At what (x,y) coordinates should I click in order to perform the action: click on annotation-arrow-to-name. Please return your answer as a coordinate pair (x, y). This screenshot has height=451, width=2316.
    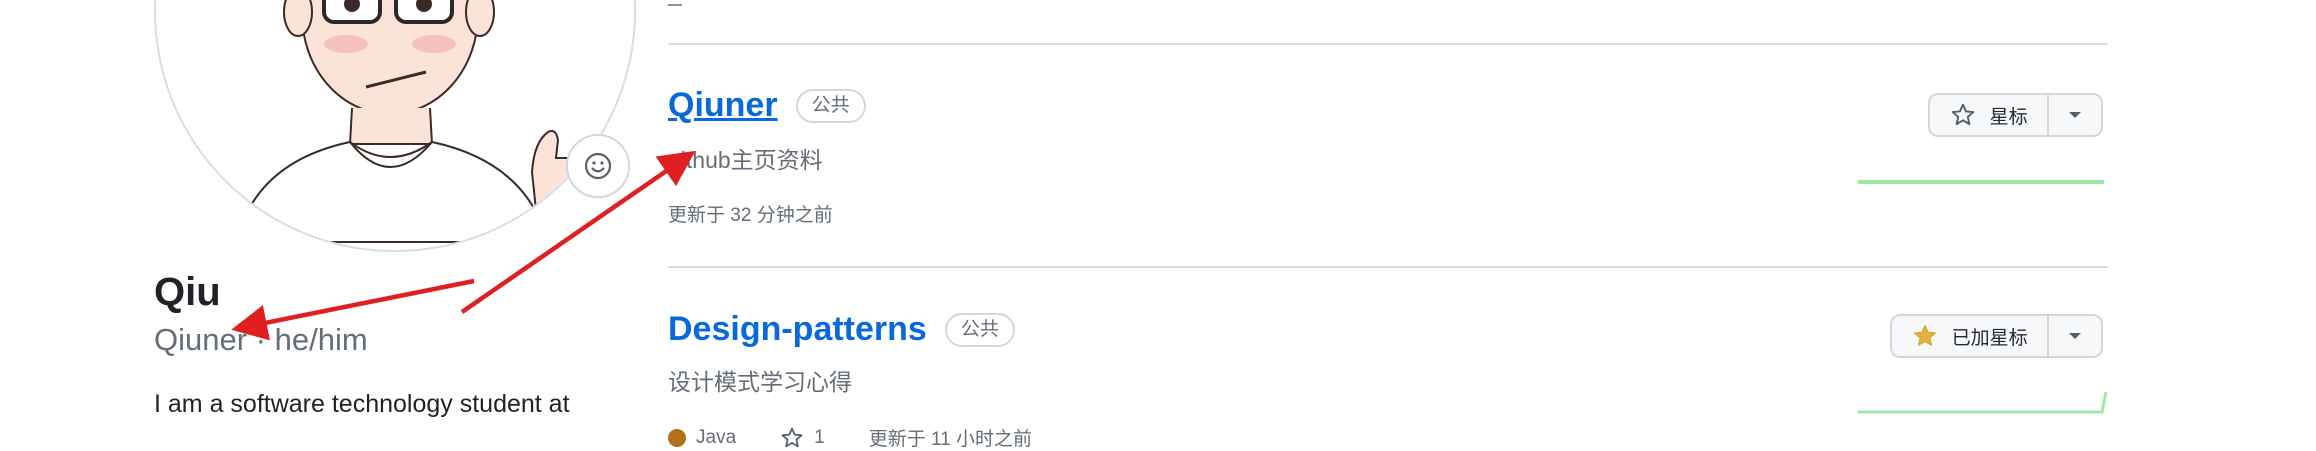
    Looking at the image, I should click on (353, 309).